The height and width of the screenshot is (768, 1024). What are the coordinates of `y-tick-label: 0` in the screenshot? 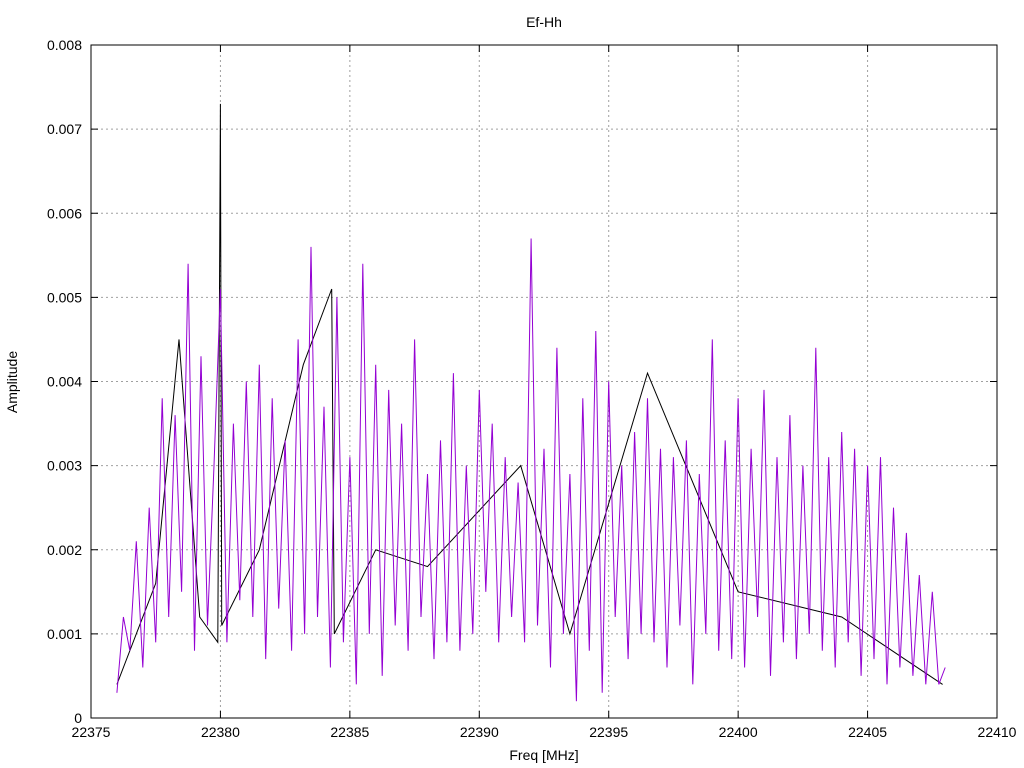 It's located at (78, 718).